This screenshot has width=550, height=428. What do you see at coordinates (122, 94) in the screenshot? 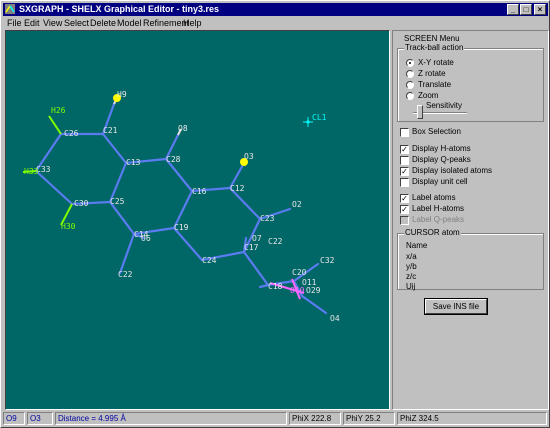
I see `atom-label: H9` at bounding box center [122, 94].